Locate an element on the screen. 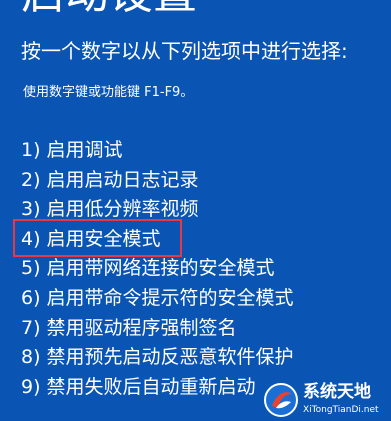  option-enable-boot-logging: 2) 启用启动日志记录 is located at coordinates (157, 181).